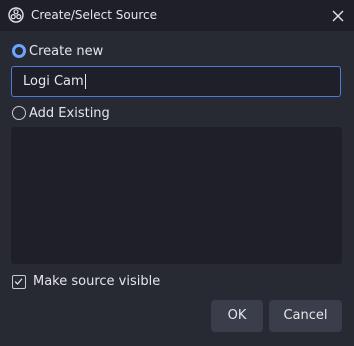 The image size is (354, 346). I want to click on text-caret, so click(85, 81).